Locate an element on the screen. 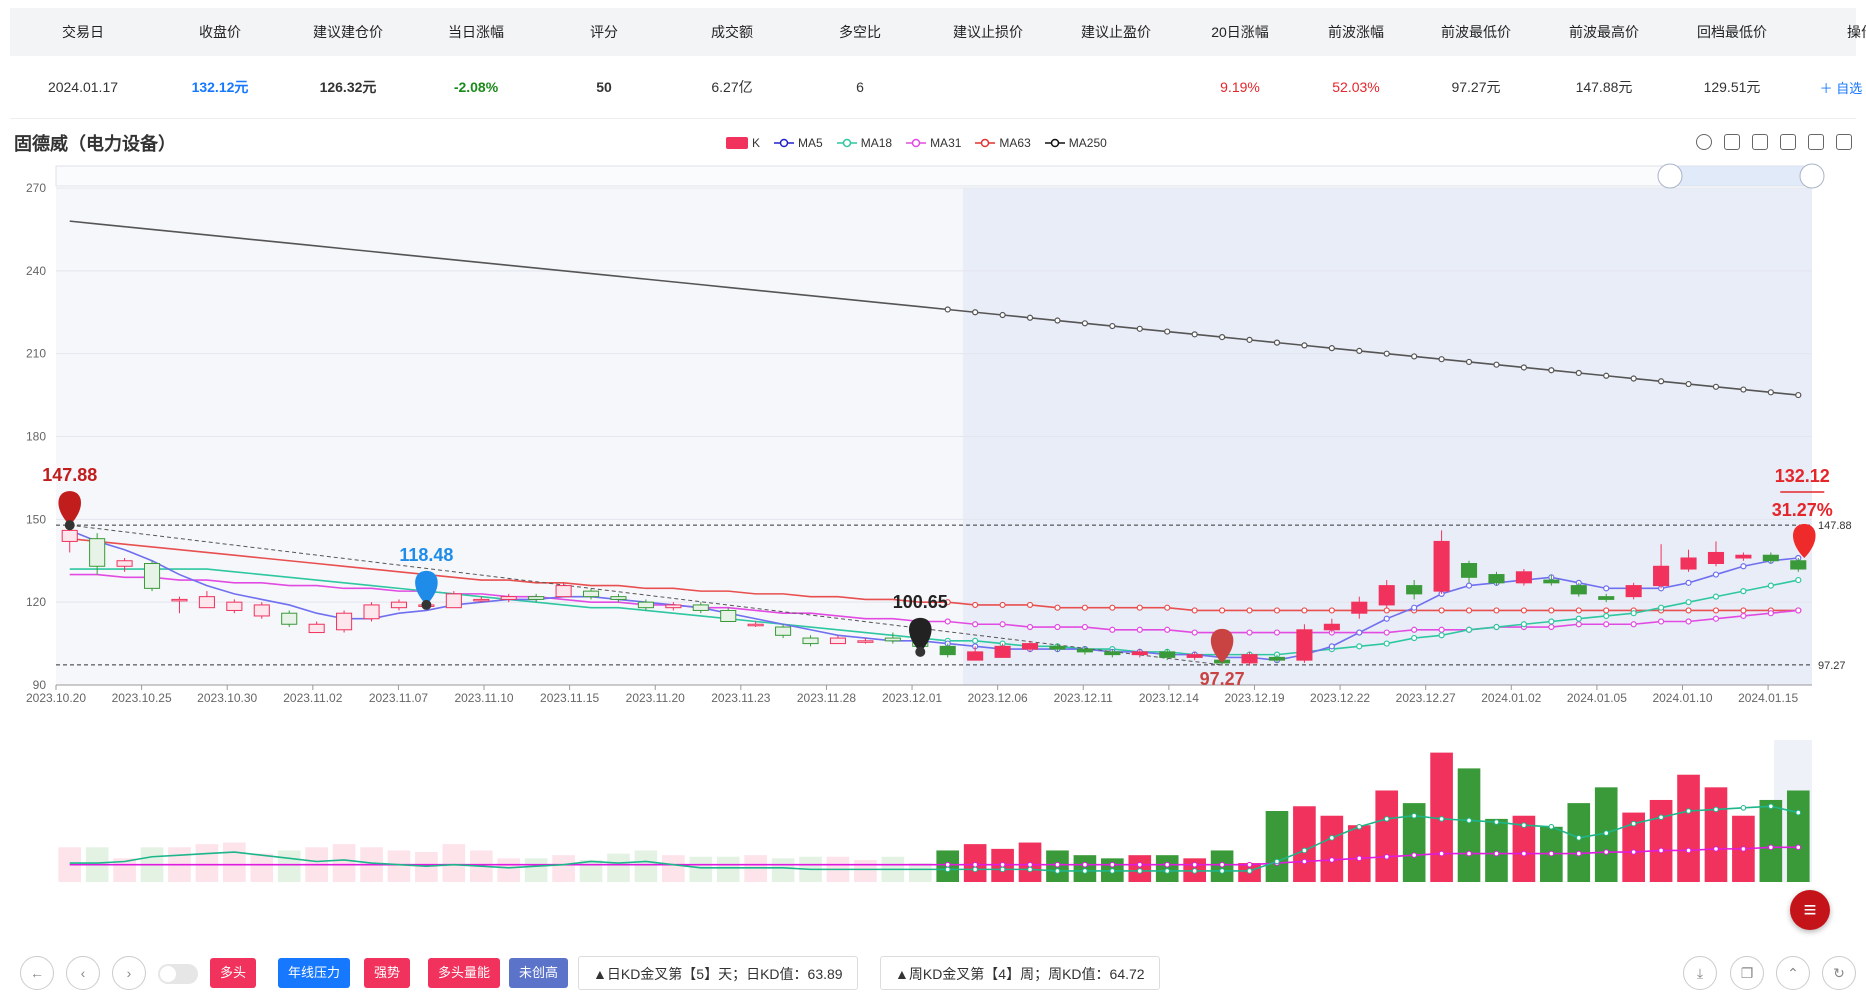 The width and height of the screenshot is (1866, 996). tag-bull-volume: 多头量能 is located at coordinates (464, 973).